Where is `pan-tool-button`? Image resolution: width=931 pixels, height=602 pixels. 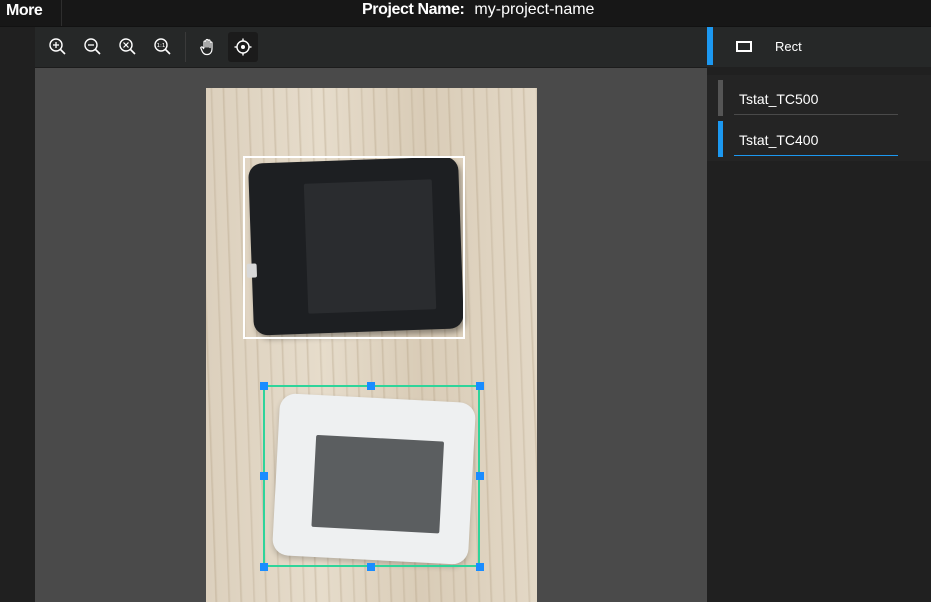 pan-tool-button is located at coordinates (208, 47).